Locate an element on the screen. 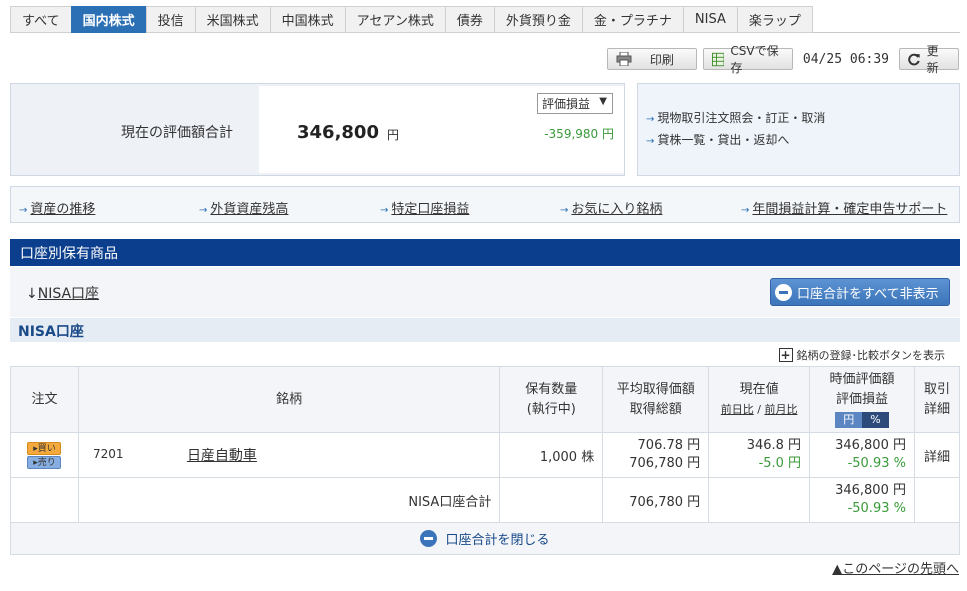 The width and height of the screenshot is (967, 591). tab-rakuwrap: 楽ラップ is located at coordinates (774, 19).